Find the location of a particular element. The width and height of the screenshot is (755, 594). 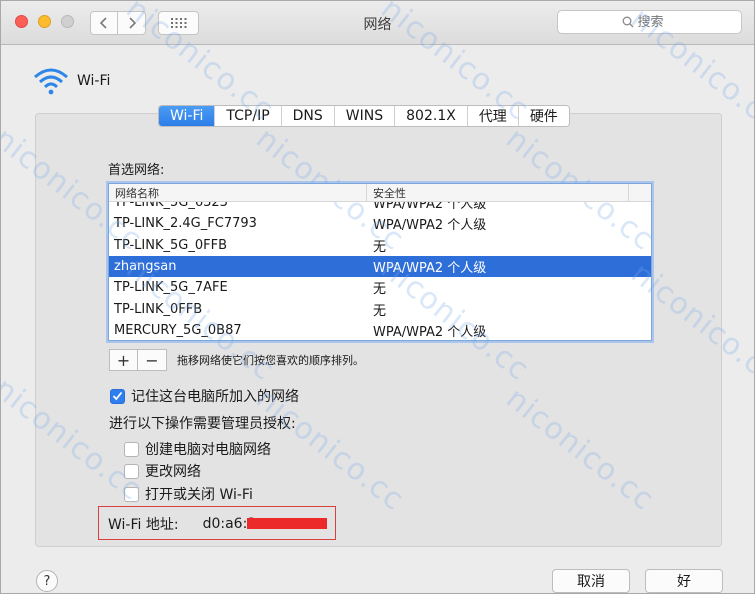

tab-wins: WINS is located at coordinates (364, 116).